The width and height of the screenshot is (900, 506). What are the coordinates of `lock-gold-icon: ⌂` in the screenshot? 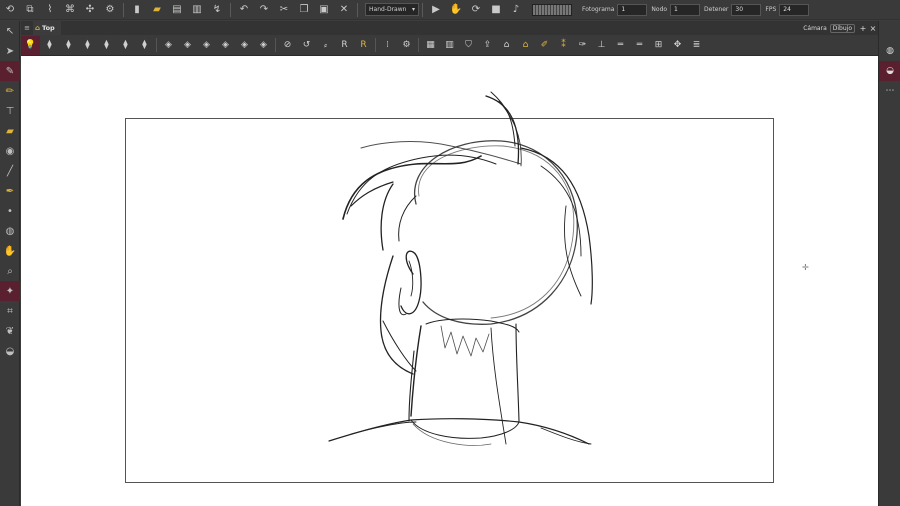 It's located at (525, 45).